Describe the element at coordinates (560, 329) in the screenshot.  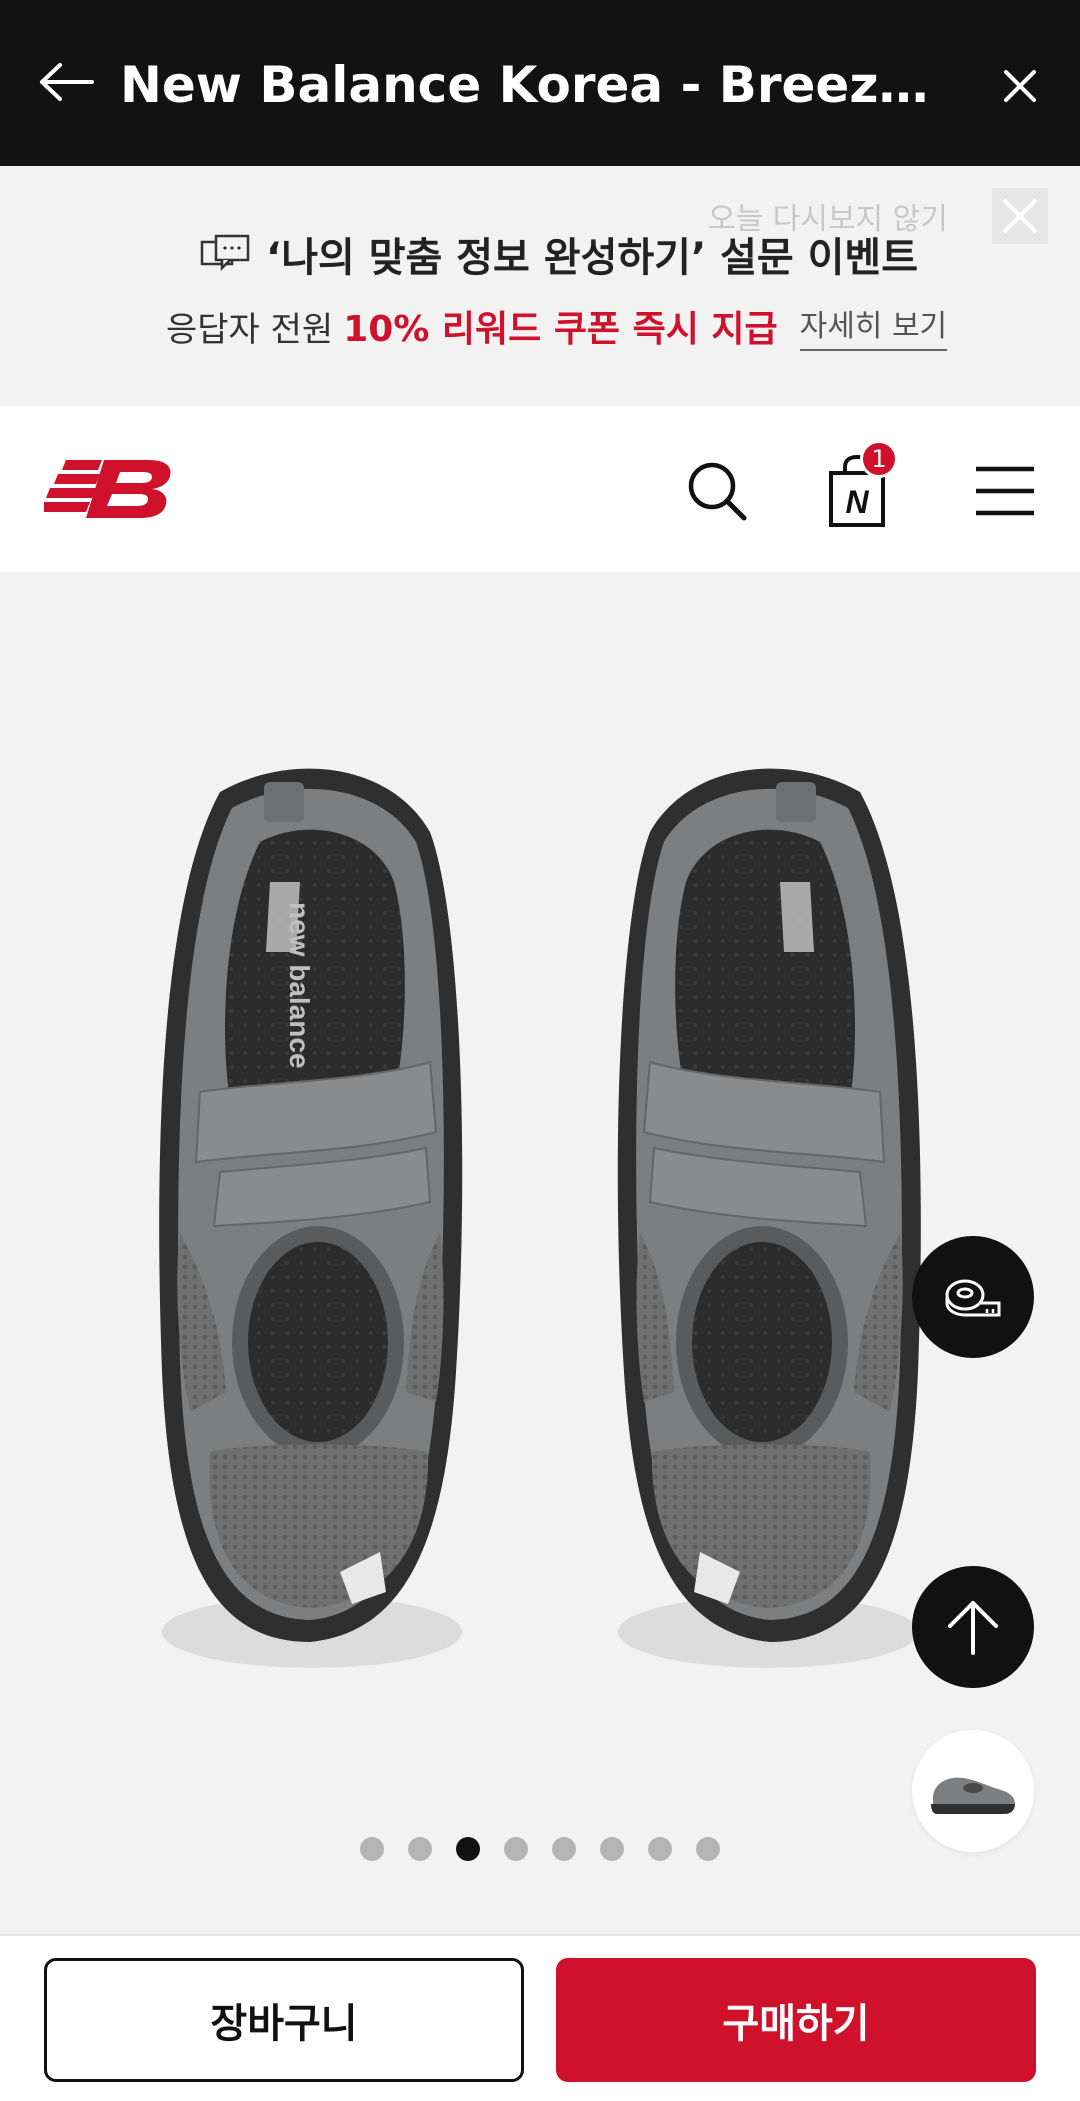
I see `promo-sub-highlight: 10% 리워드 쿠폰 즉시 지급` at that location.